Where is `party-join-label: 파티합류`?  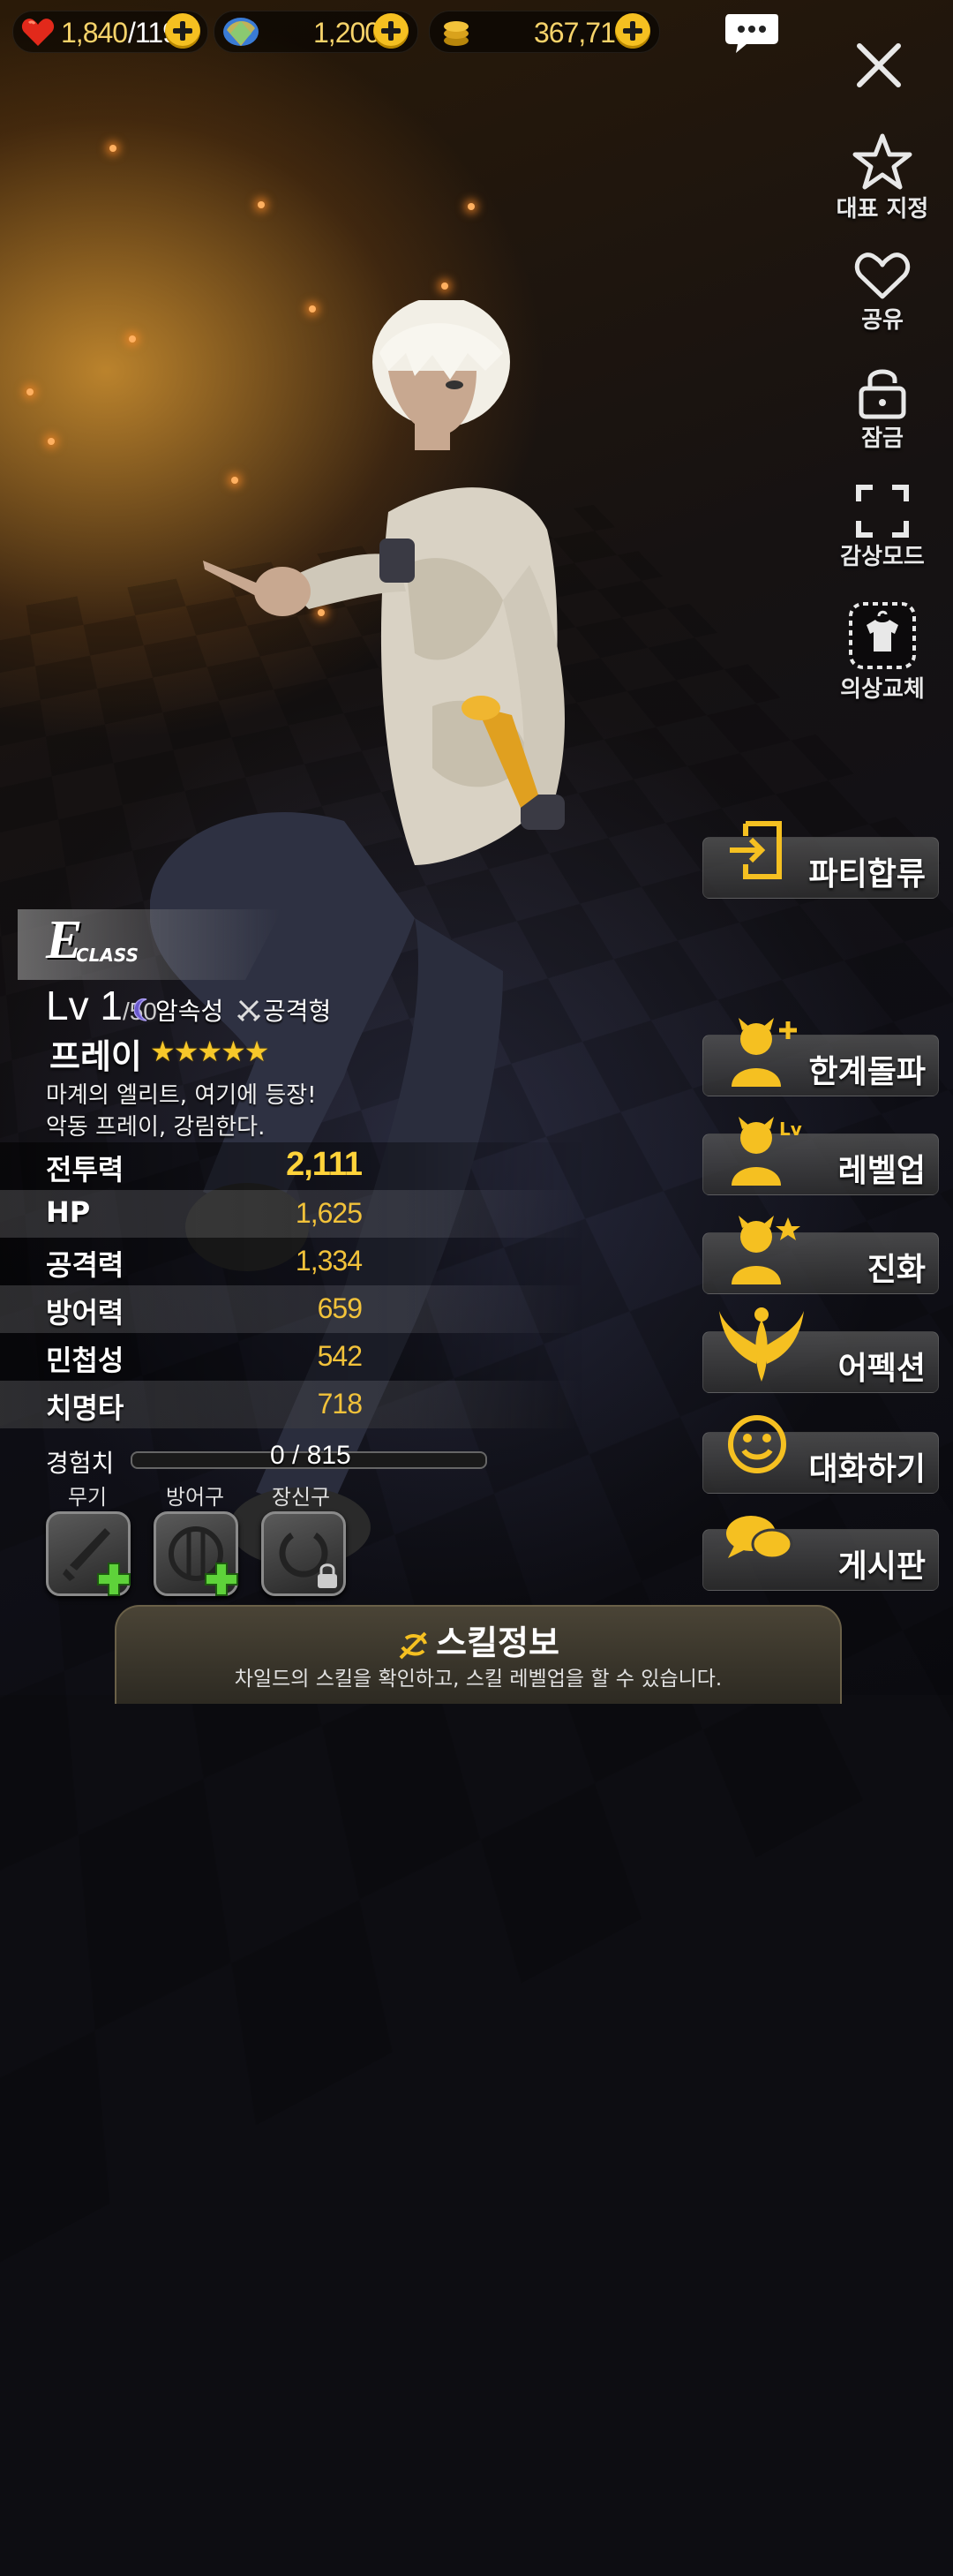 party-join-label: 파티합류 is located at coordinates (867, 875).